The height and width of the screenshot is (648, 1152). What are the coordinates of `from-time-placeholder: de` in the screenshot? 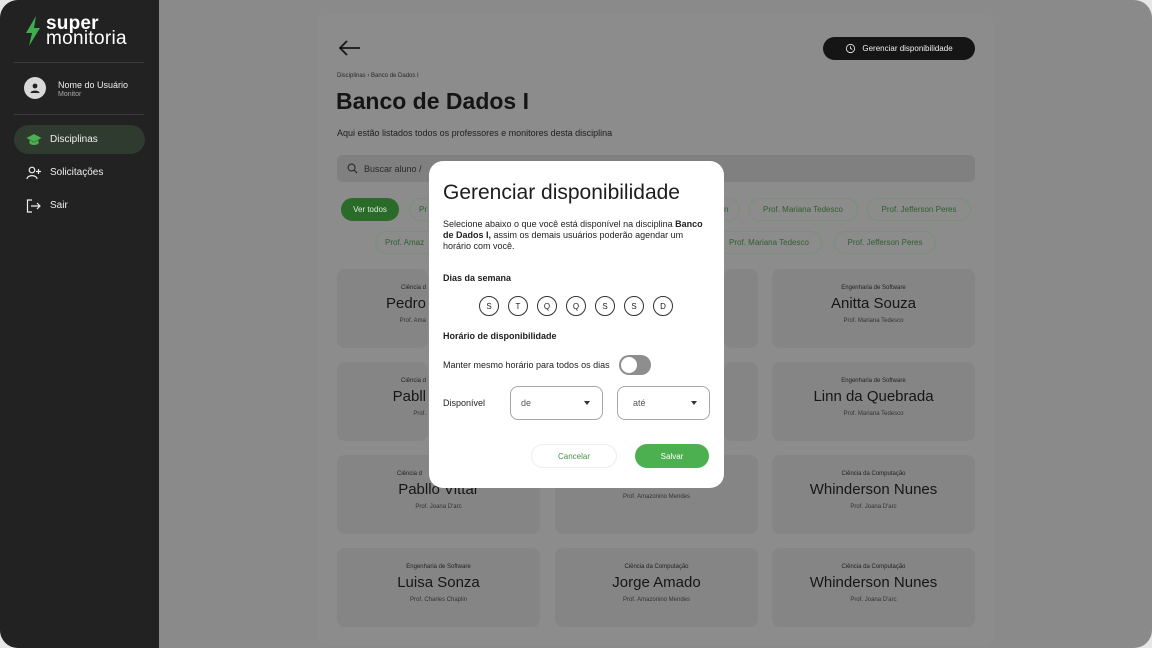 It's located at (526, 403).